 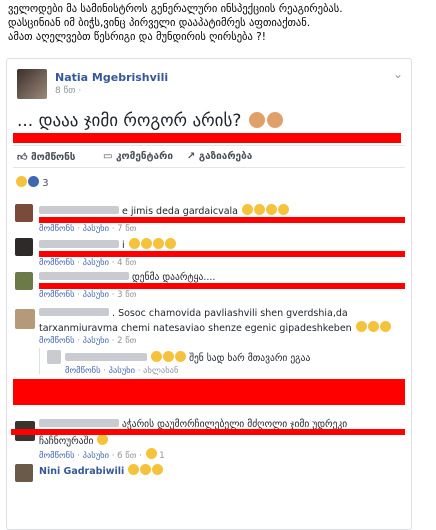 What do you see at coordinates (106, 357) in the screenshot?
I see `replier-name` at bounding box center [106, 357].